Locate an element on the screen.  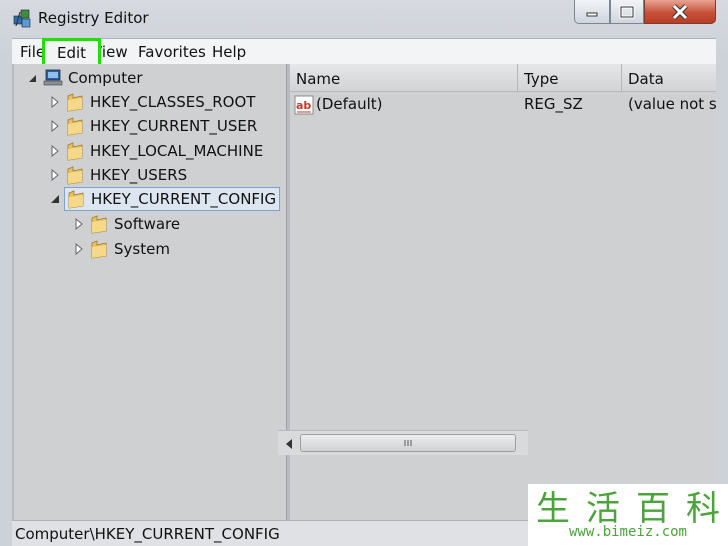
menu-help: Help is located at coordinates (229, 52).